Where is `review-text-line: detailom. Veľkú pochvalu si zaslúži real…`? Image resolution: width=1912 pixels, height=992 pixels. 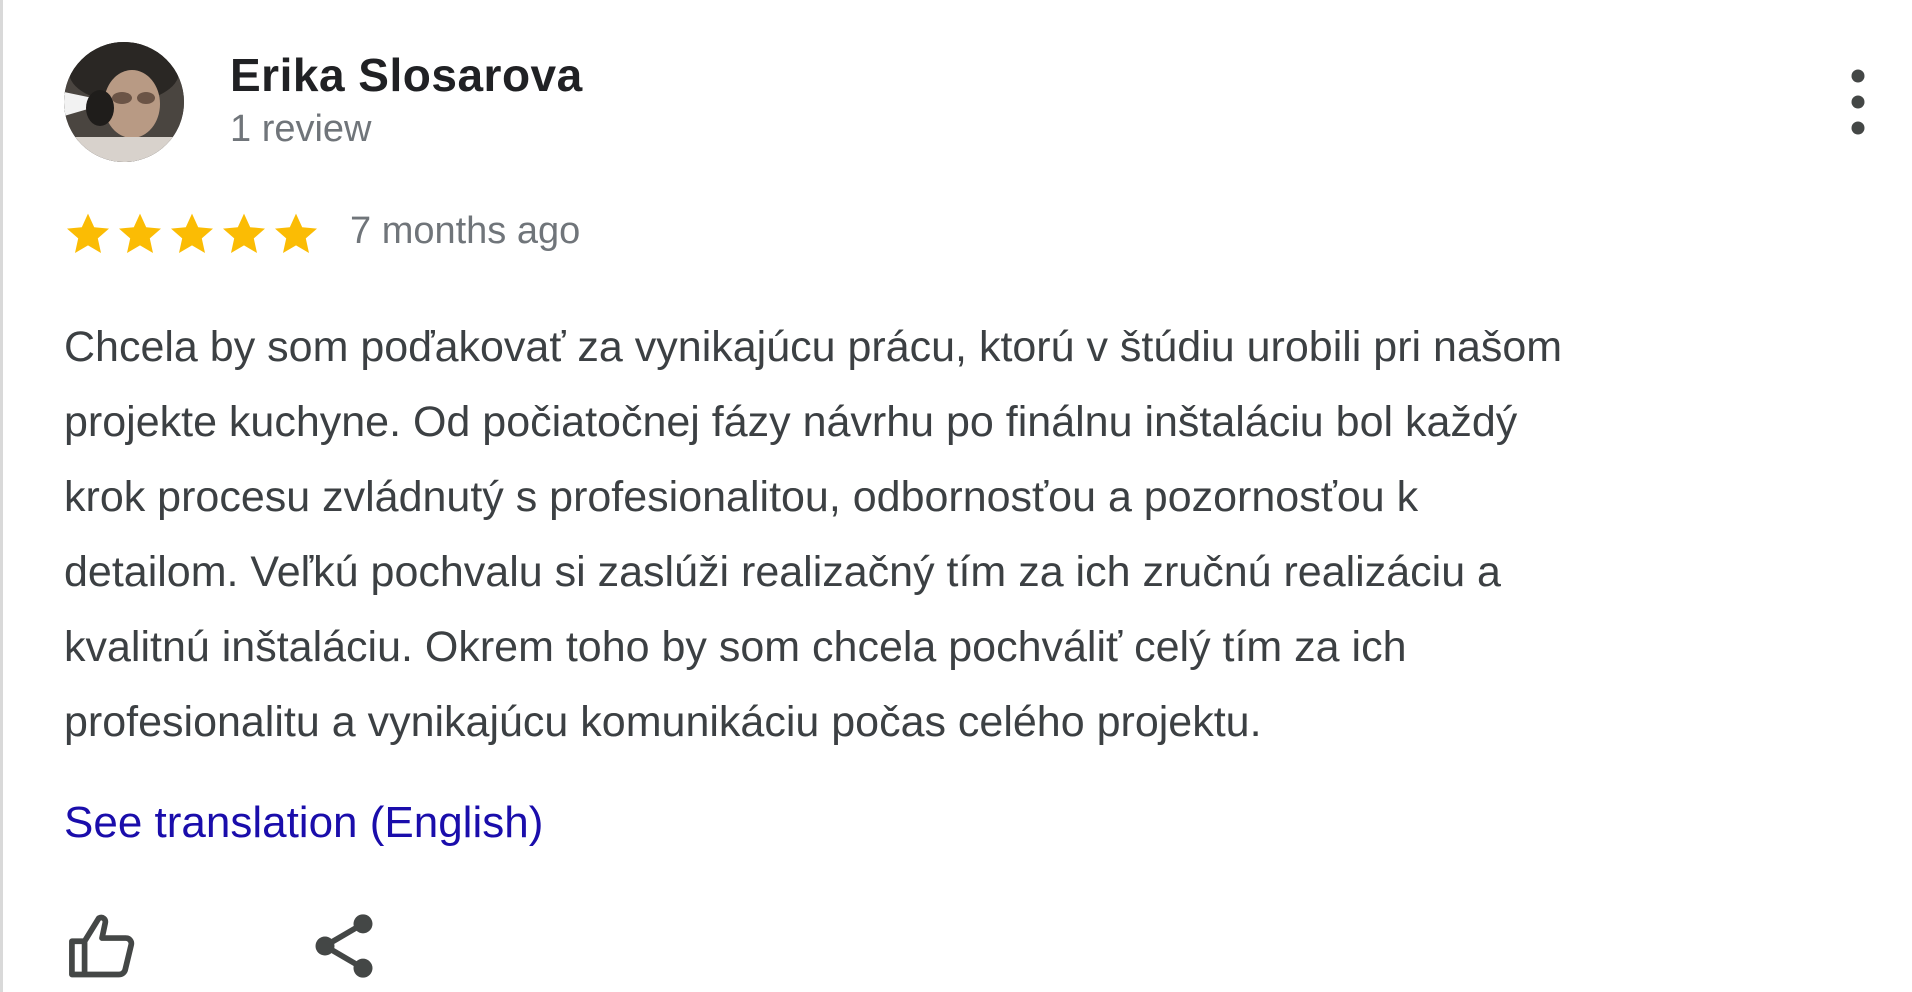 review-text-line: detailom. Veľkú pochvalu si zaslúži real… is located at coordinates (782, 572).